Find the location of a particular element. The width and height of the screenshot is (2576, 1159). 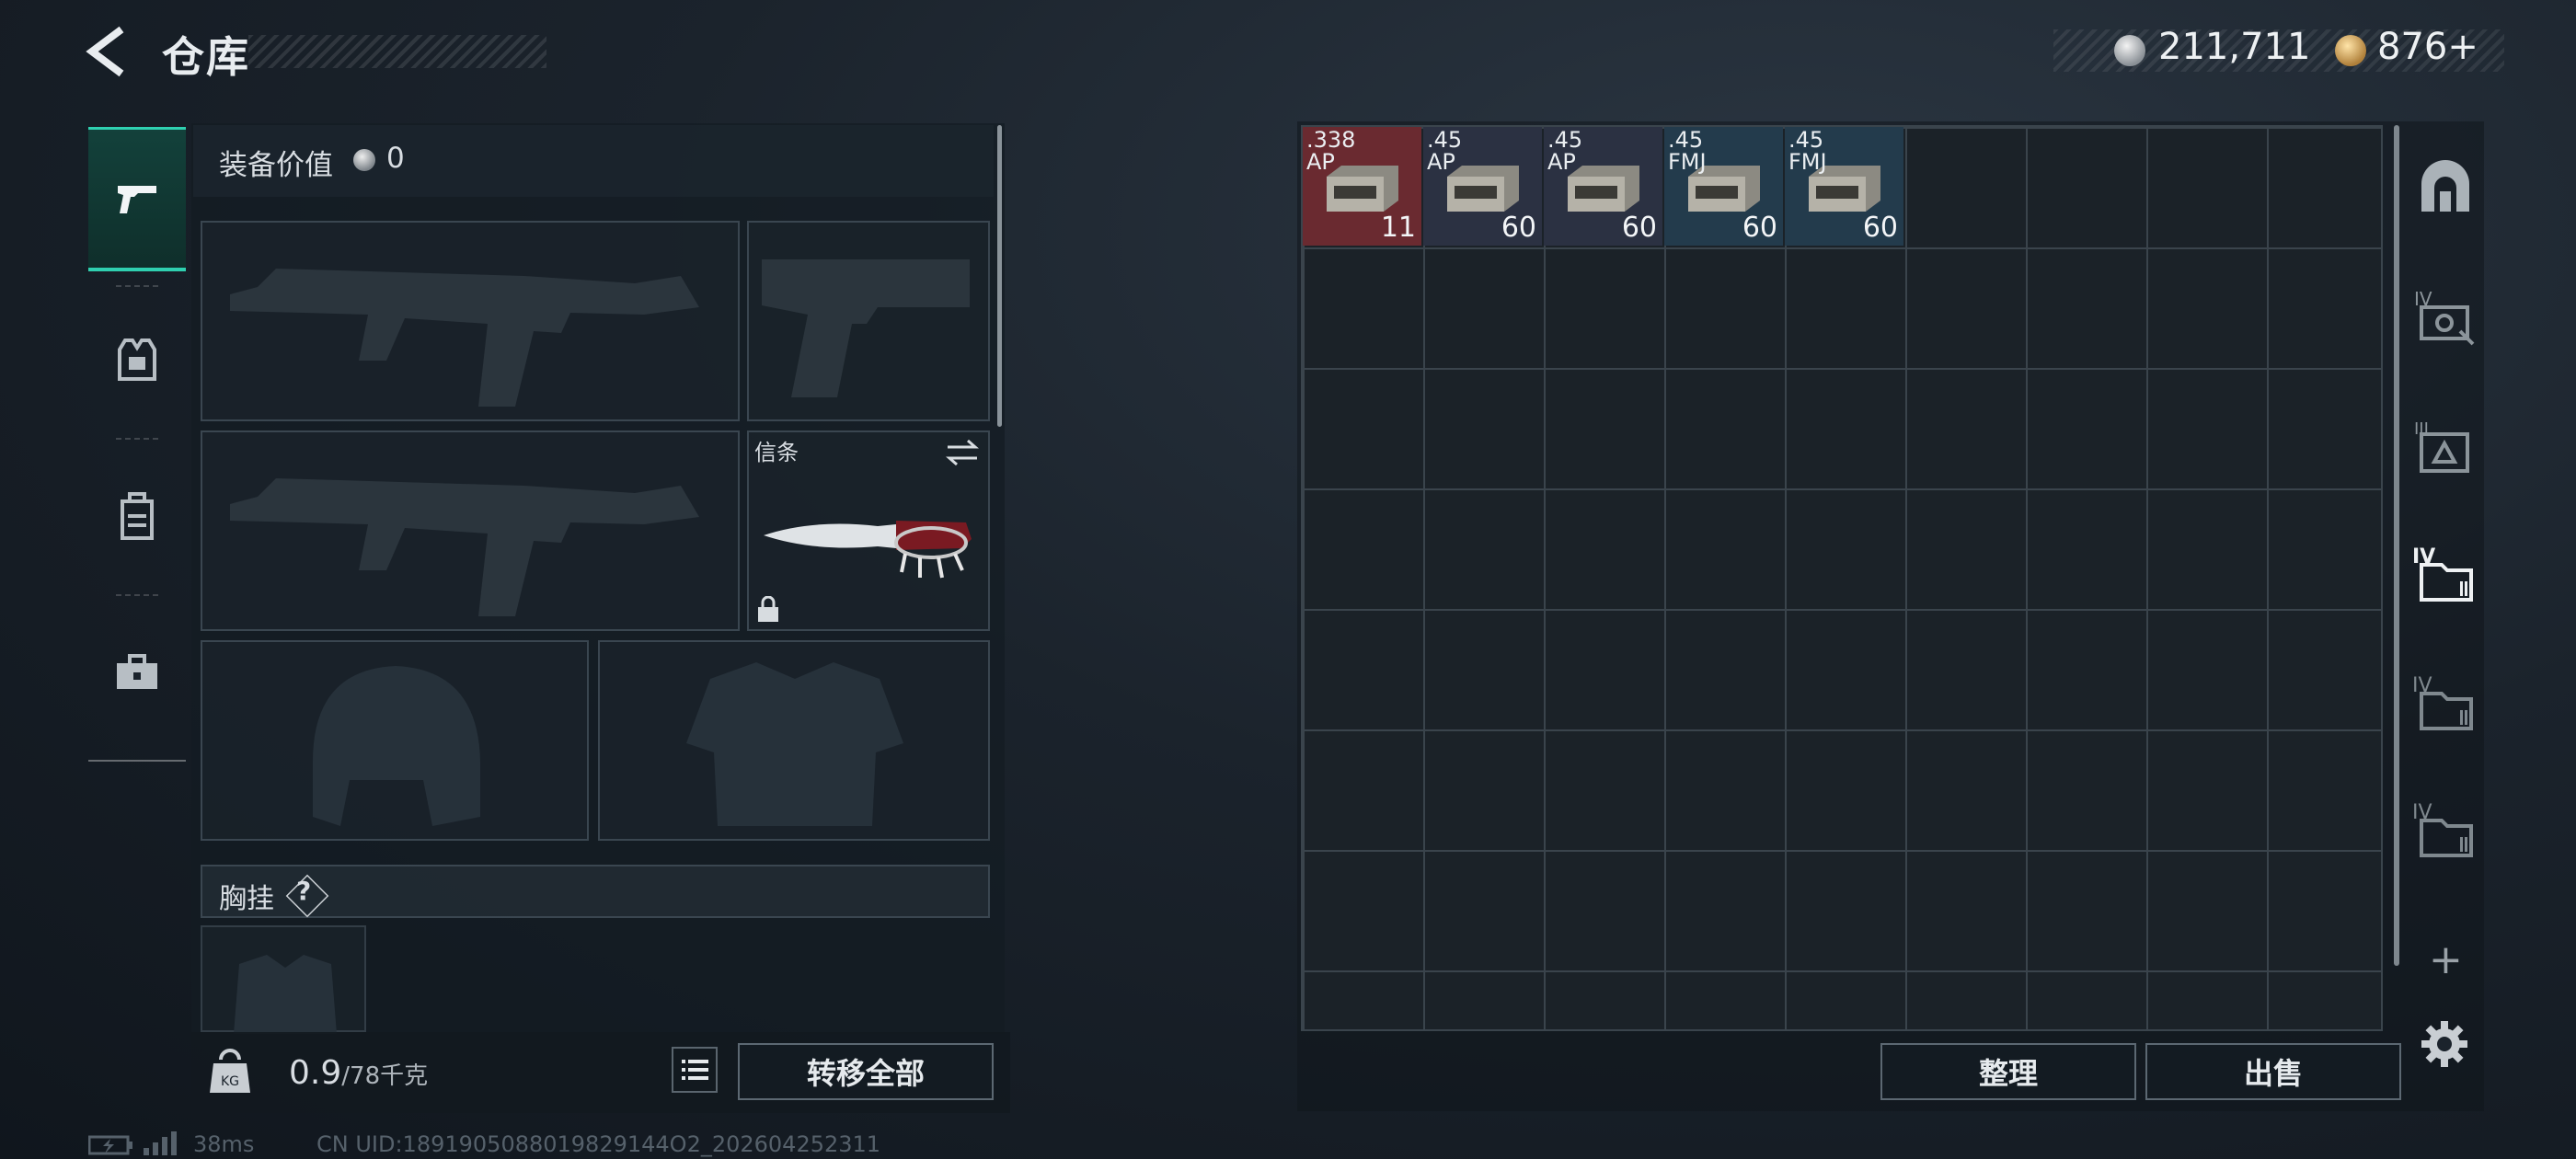

chest-rig-label: 胸挂 is located at coordinates (246, 899).